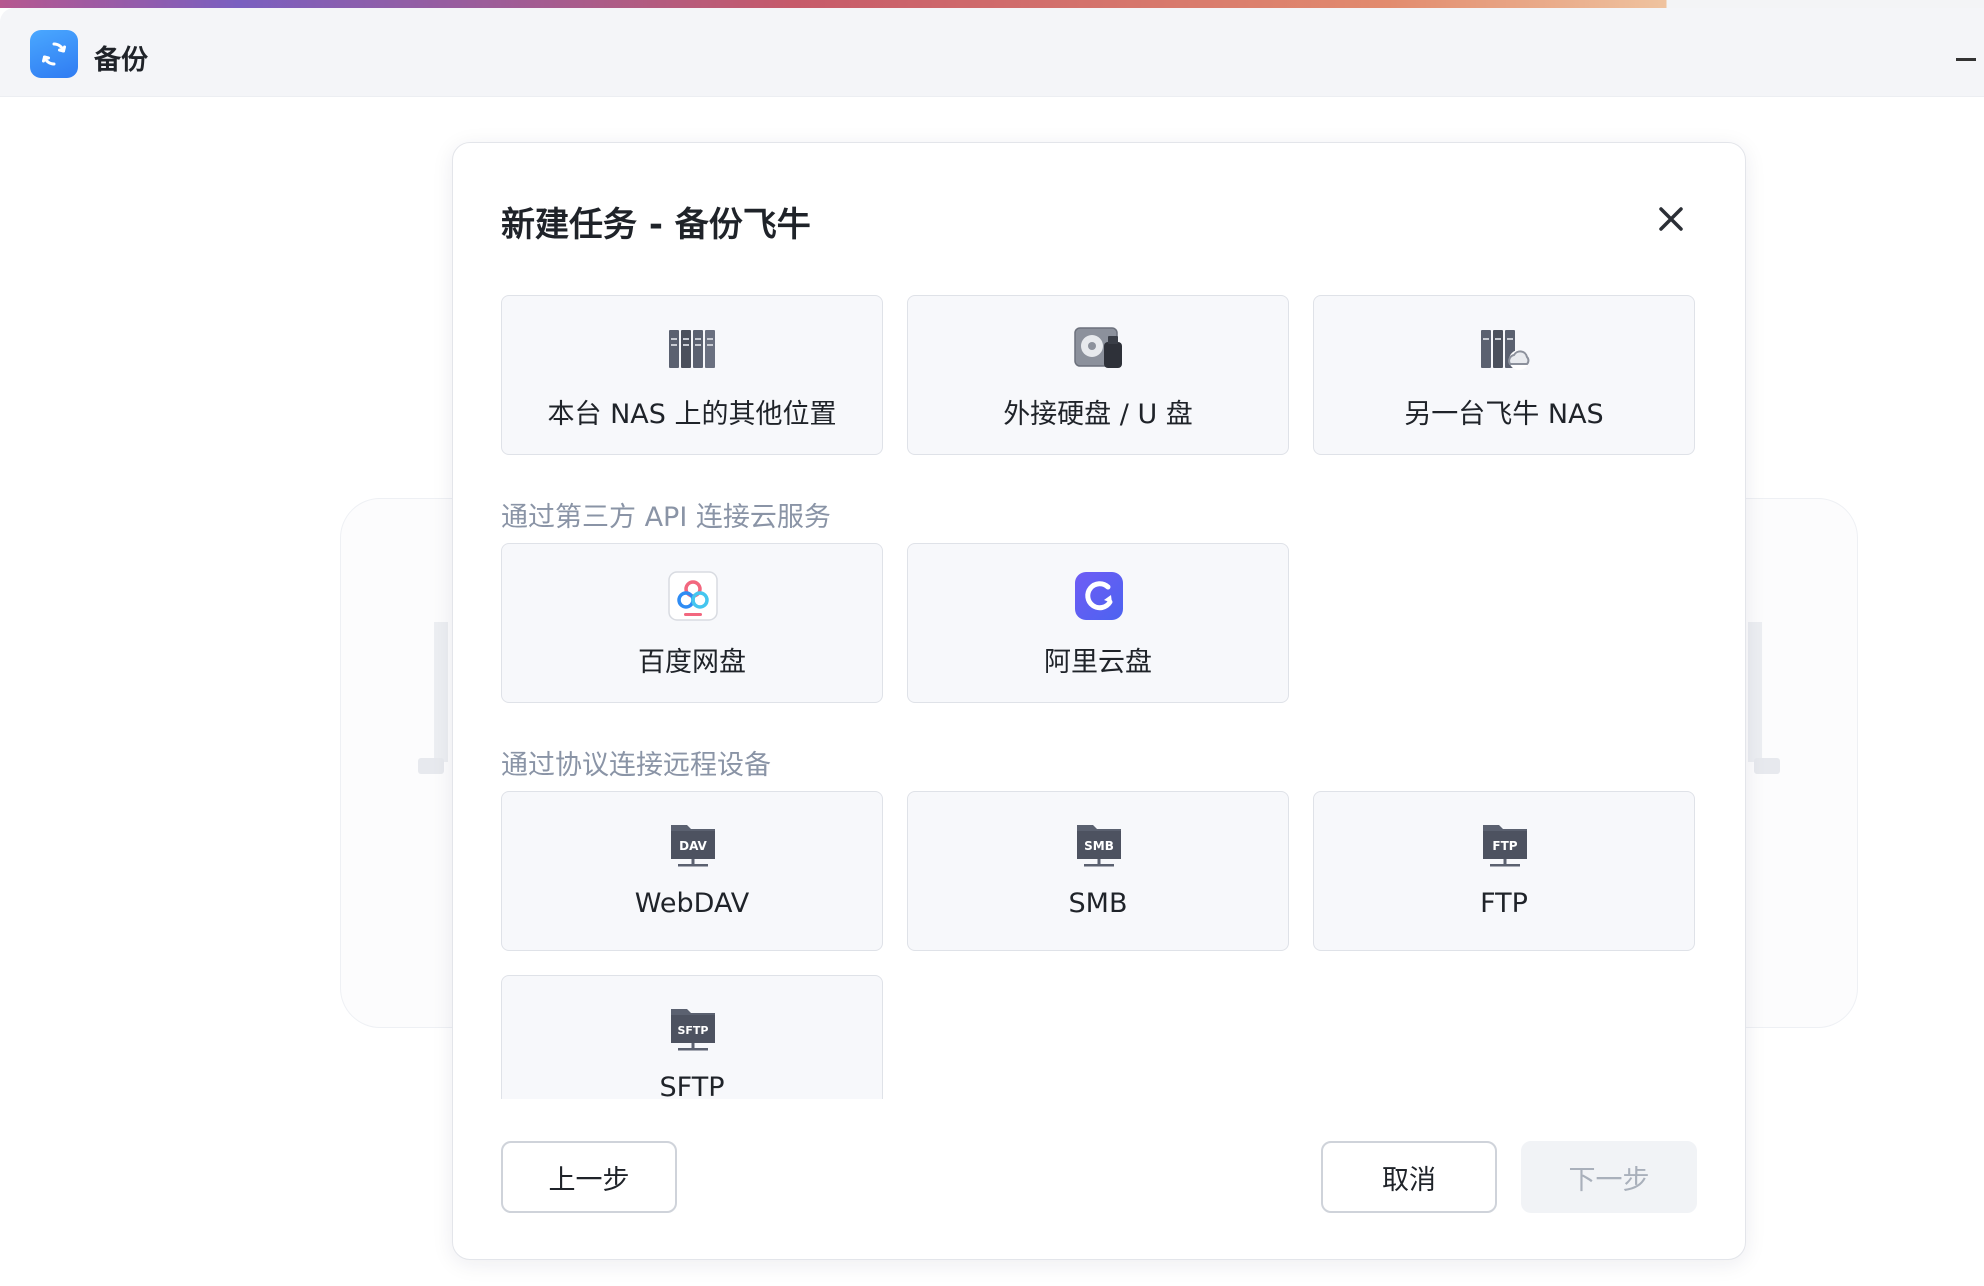  What do you see at coordinates (1098, 414) in the screenshot?
I see `option-label: 外接硬盘 / U 盘` at bounding box center [1098, 414].